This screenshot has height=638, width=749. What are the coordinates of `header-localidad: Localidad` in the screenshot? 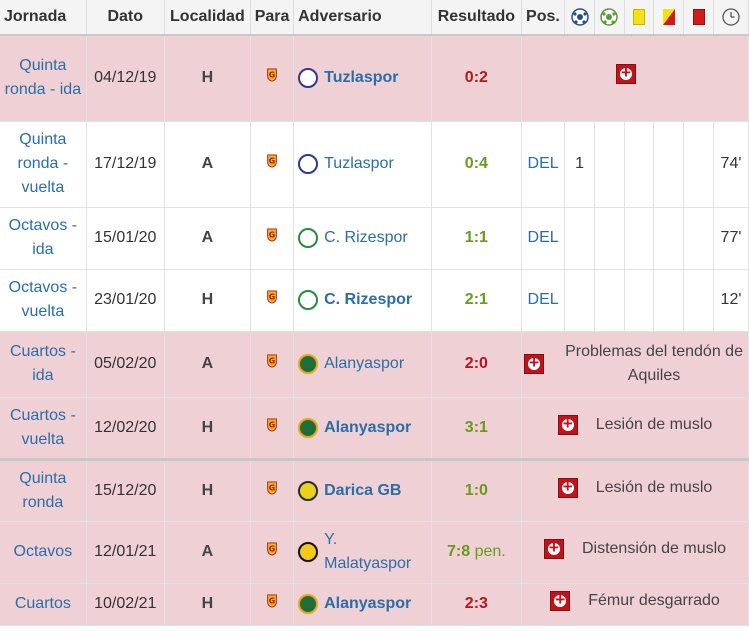 It's located at (208, 18).